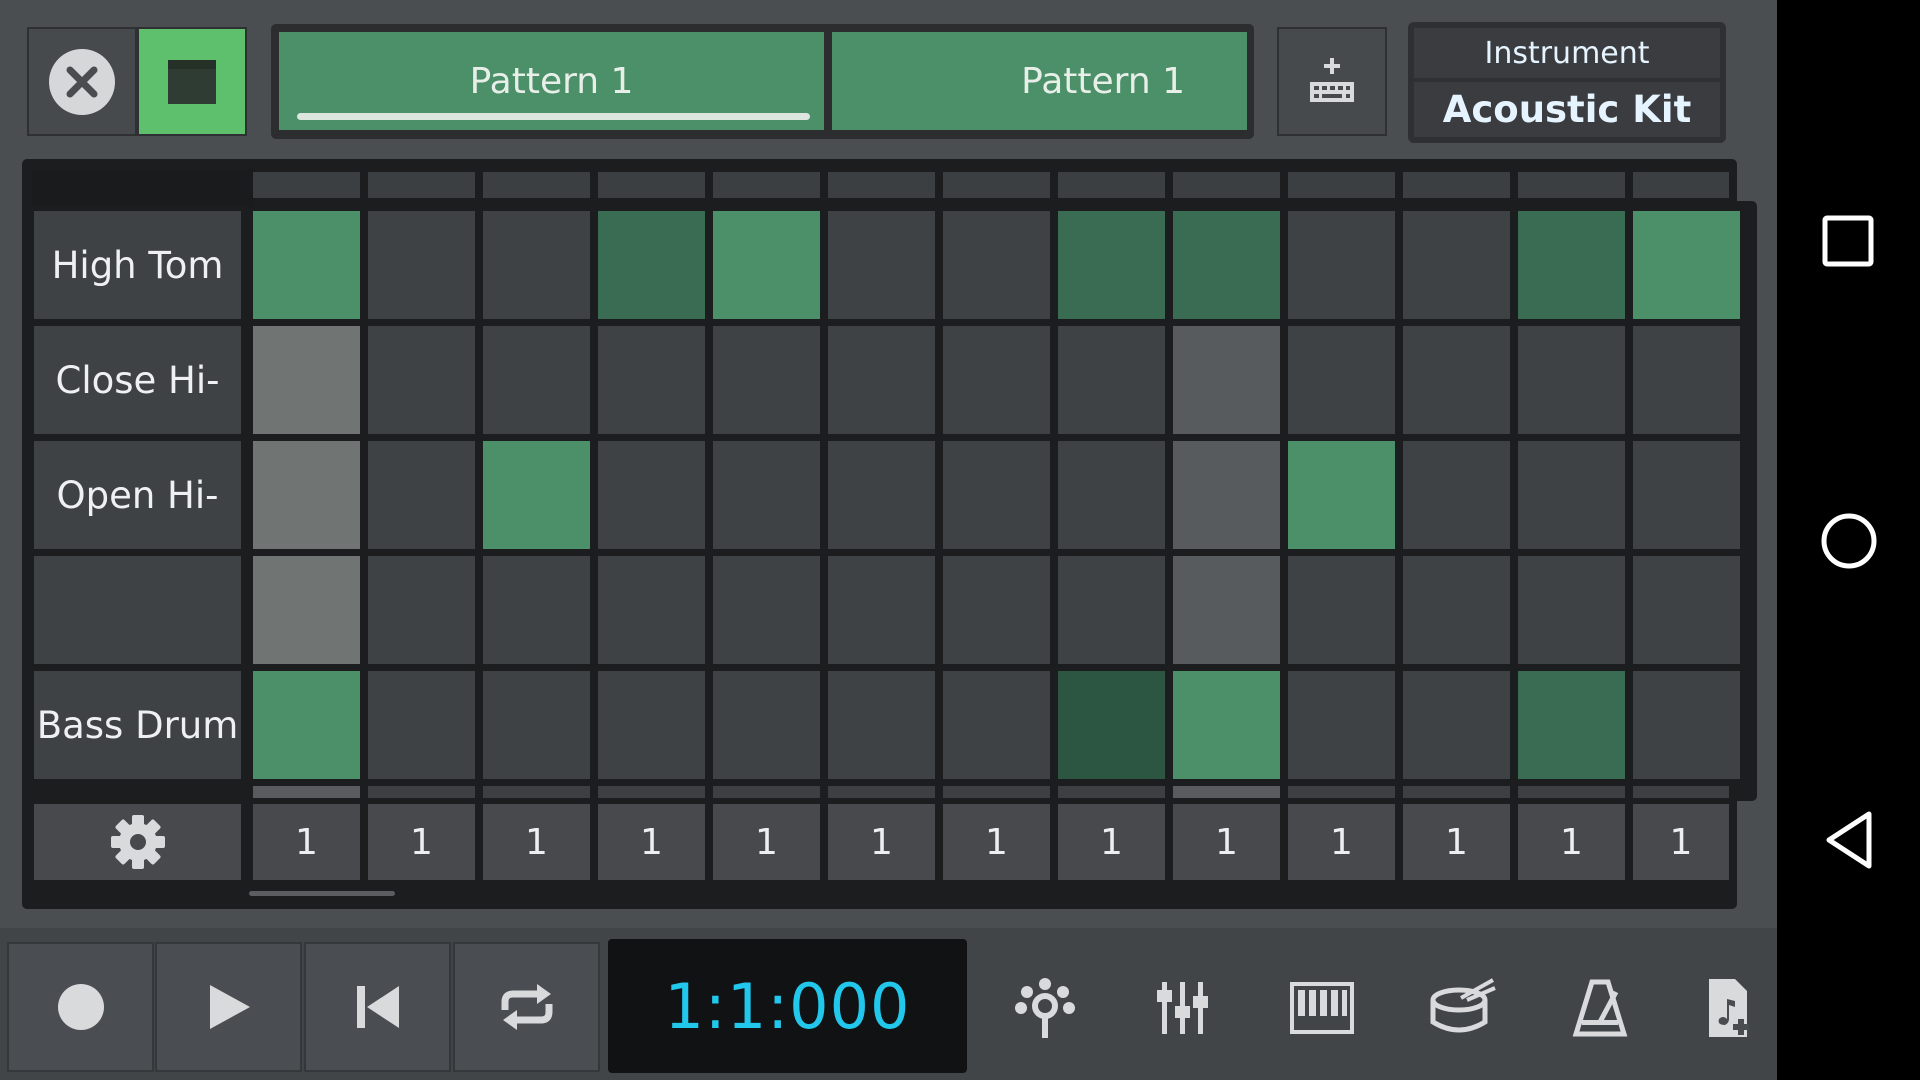 Image resolution: width=1920 pixels, height=1080 pixels. I want to click on piano-roll-button, so click(1322, 1008).